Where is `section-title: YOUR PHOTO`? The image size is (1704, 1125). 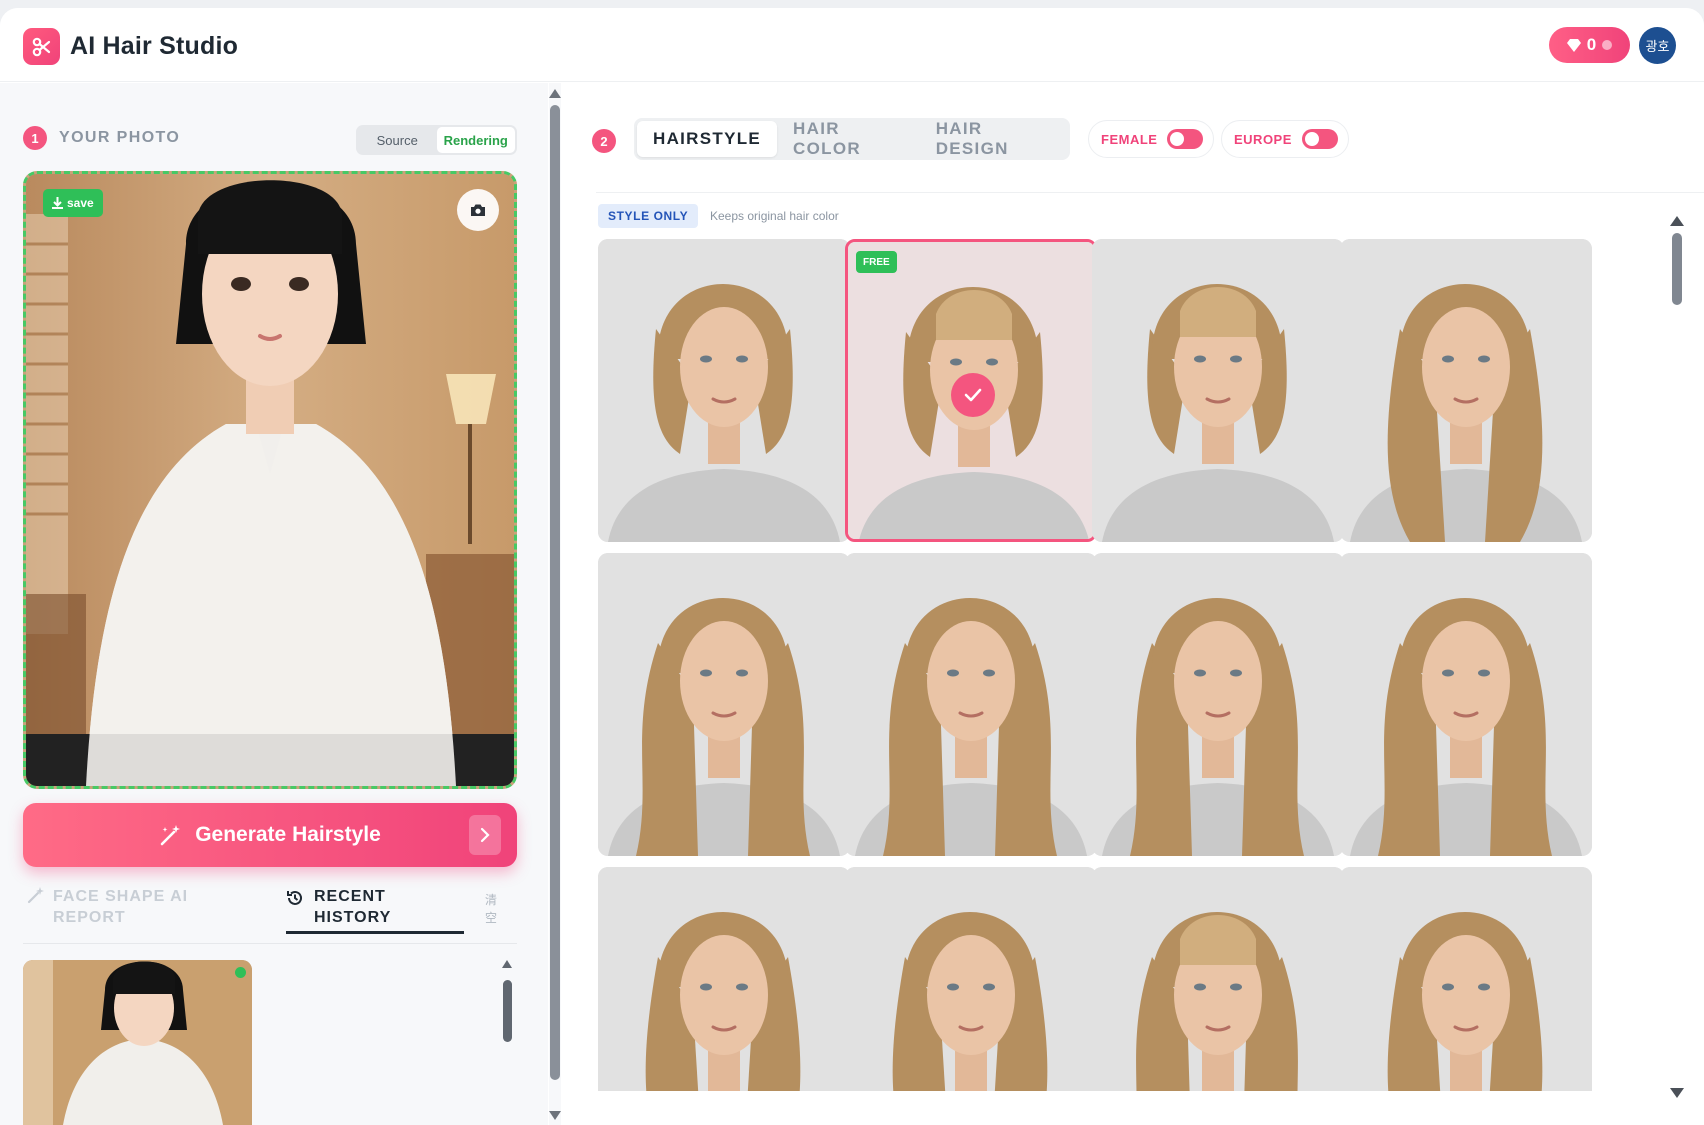 section-title: YOUR PHOTO is located at coordinates (120, 137).